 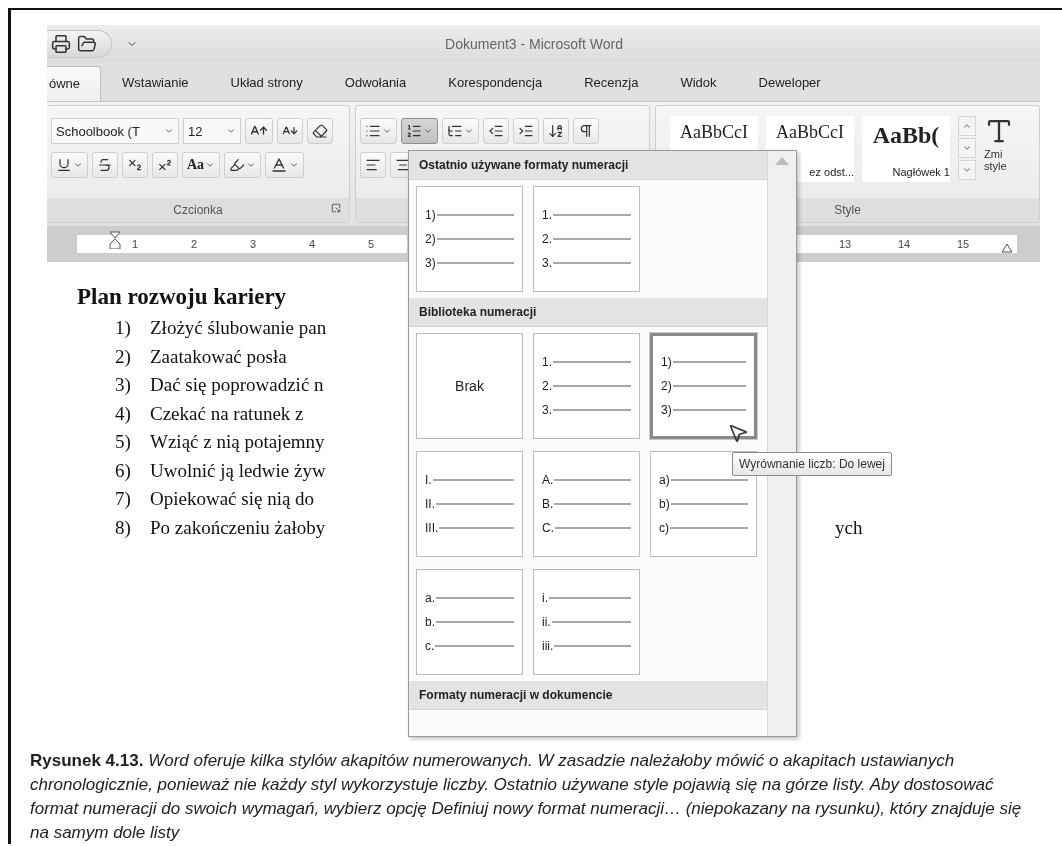 I want to click on chevron-up-icon, so click(x=967, y=126).